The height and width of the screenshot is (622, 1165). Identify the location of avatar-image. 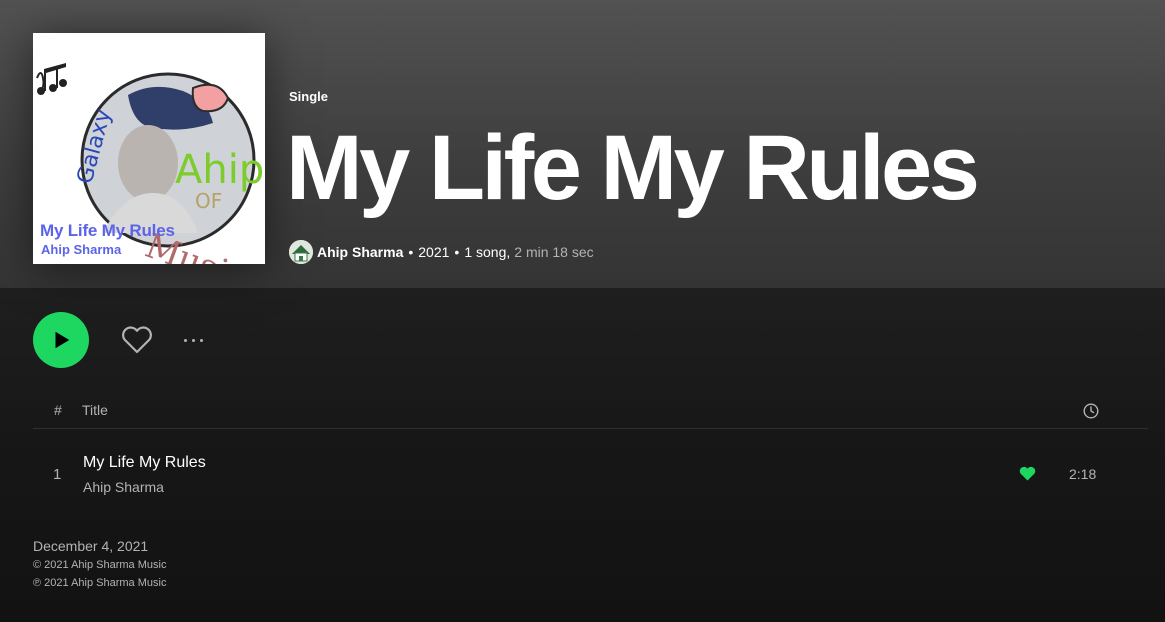
(301, 252).